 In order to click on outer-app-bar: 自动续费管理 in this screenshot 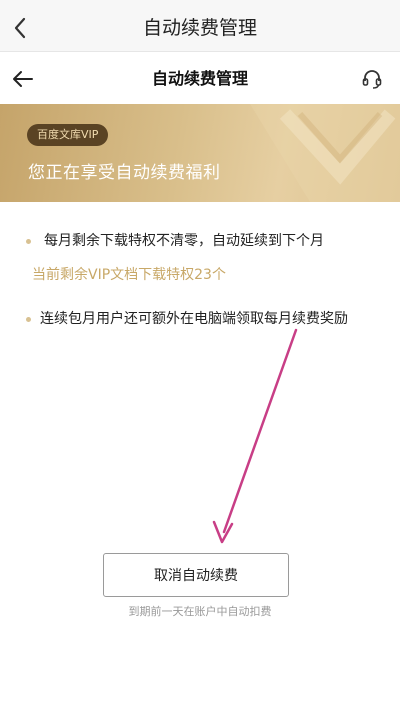, I will do `click(200, 26)`.